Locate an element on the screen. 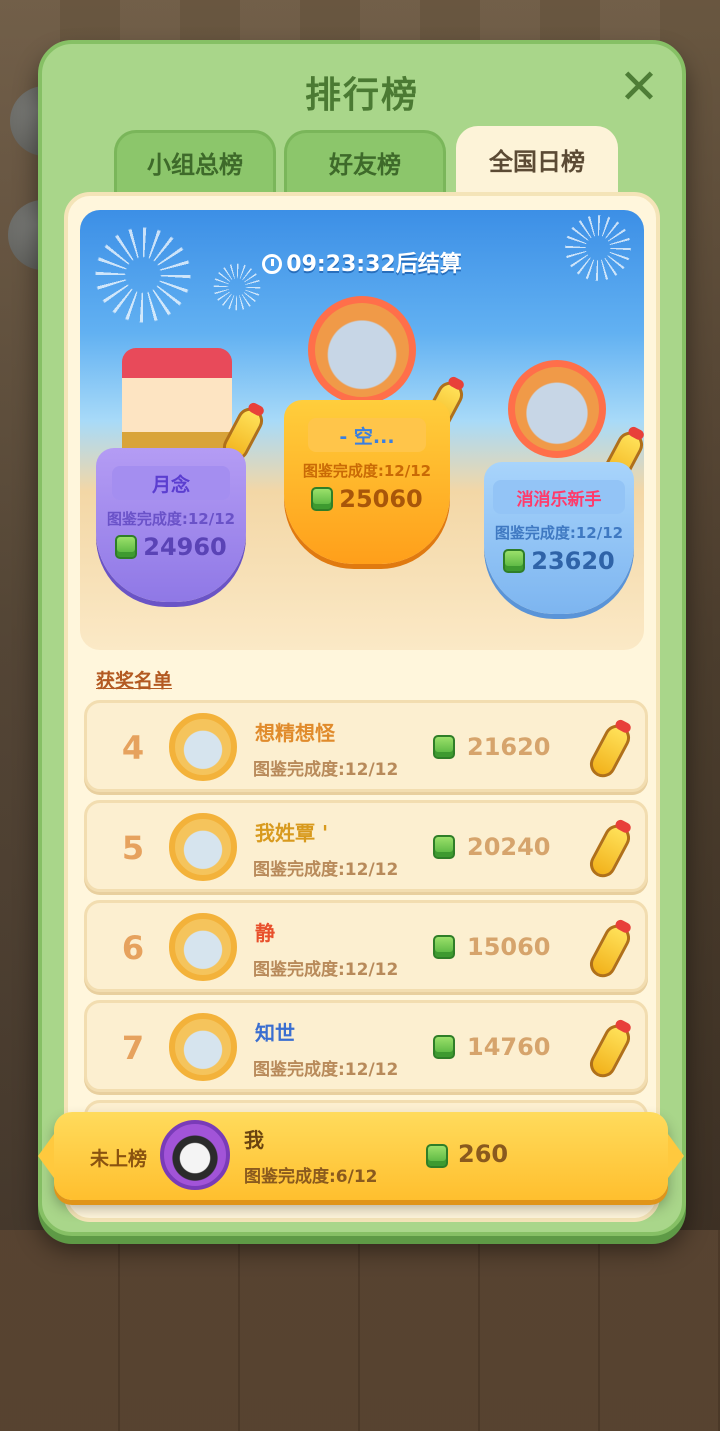 The image size is (720, 1431). ranking-row: 5 我姓覃 ' 图鉴完成度:12/12 20240 is located at coordinates (366, 846).